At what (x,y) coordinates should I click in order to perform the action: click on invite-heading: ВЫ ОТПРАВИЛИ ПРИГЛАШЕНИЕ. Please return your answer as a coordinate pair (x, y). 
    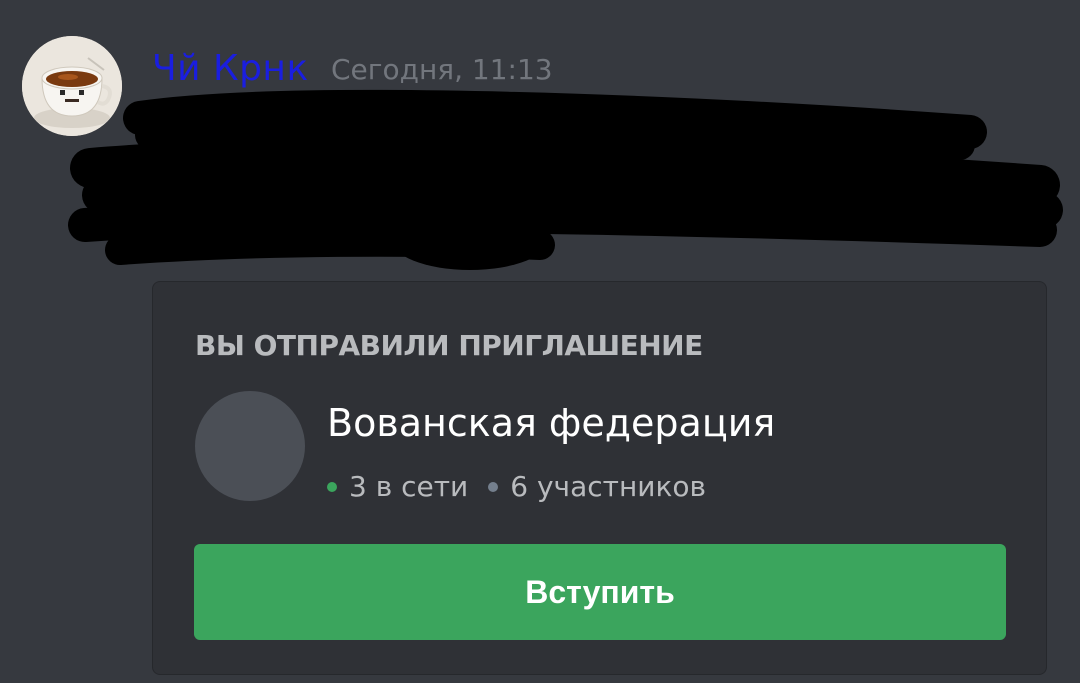
    Looking at the image, I should click on (449, 345).